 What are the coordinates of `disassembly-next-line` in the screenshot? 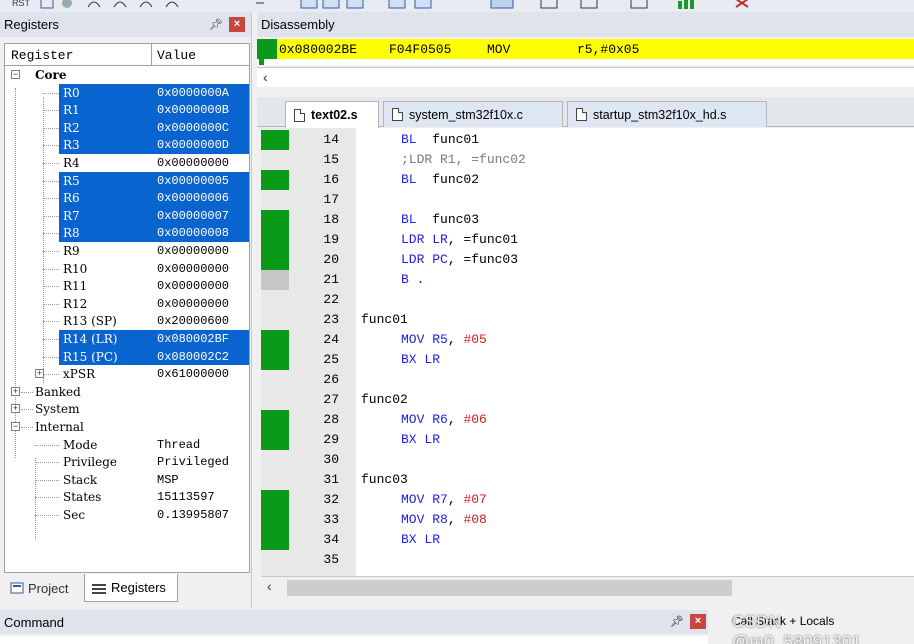 It's located at (585, 62).